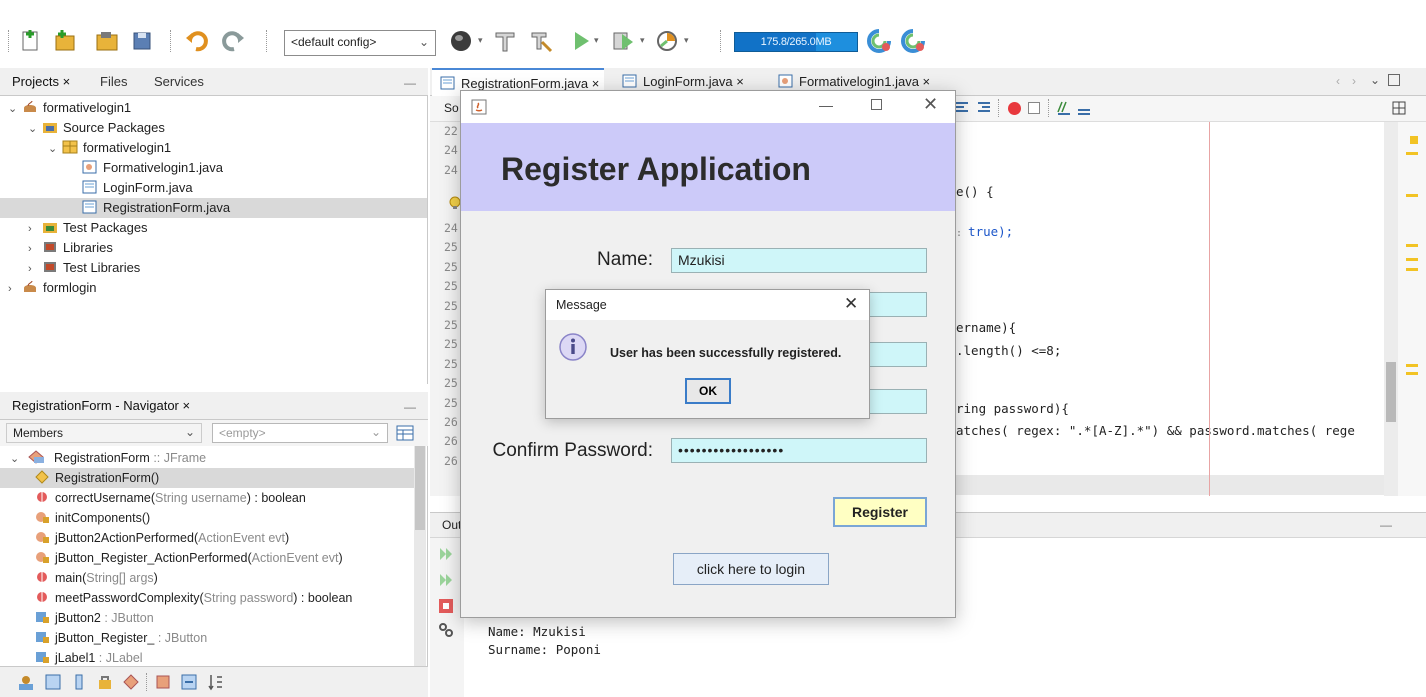 This screenshot has width=1426, height=697. What do you see at coordinates (1034, 108) in the screenshot?
I see `stop-macro-icon` at bounding box center [1034, 108].